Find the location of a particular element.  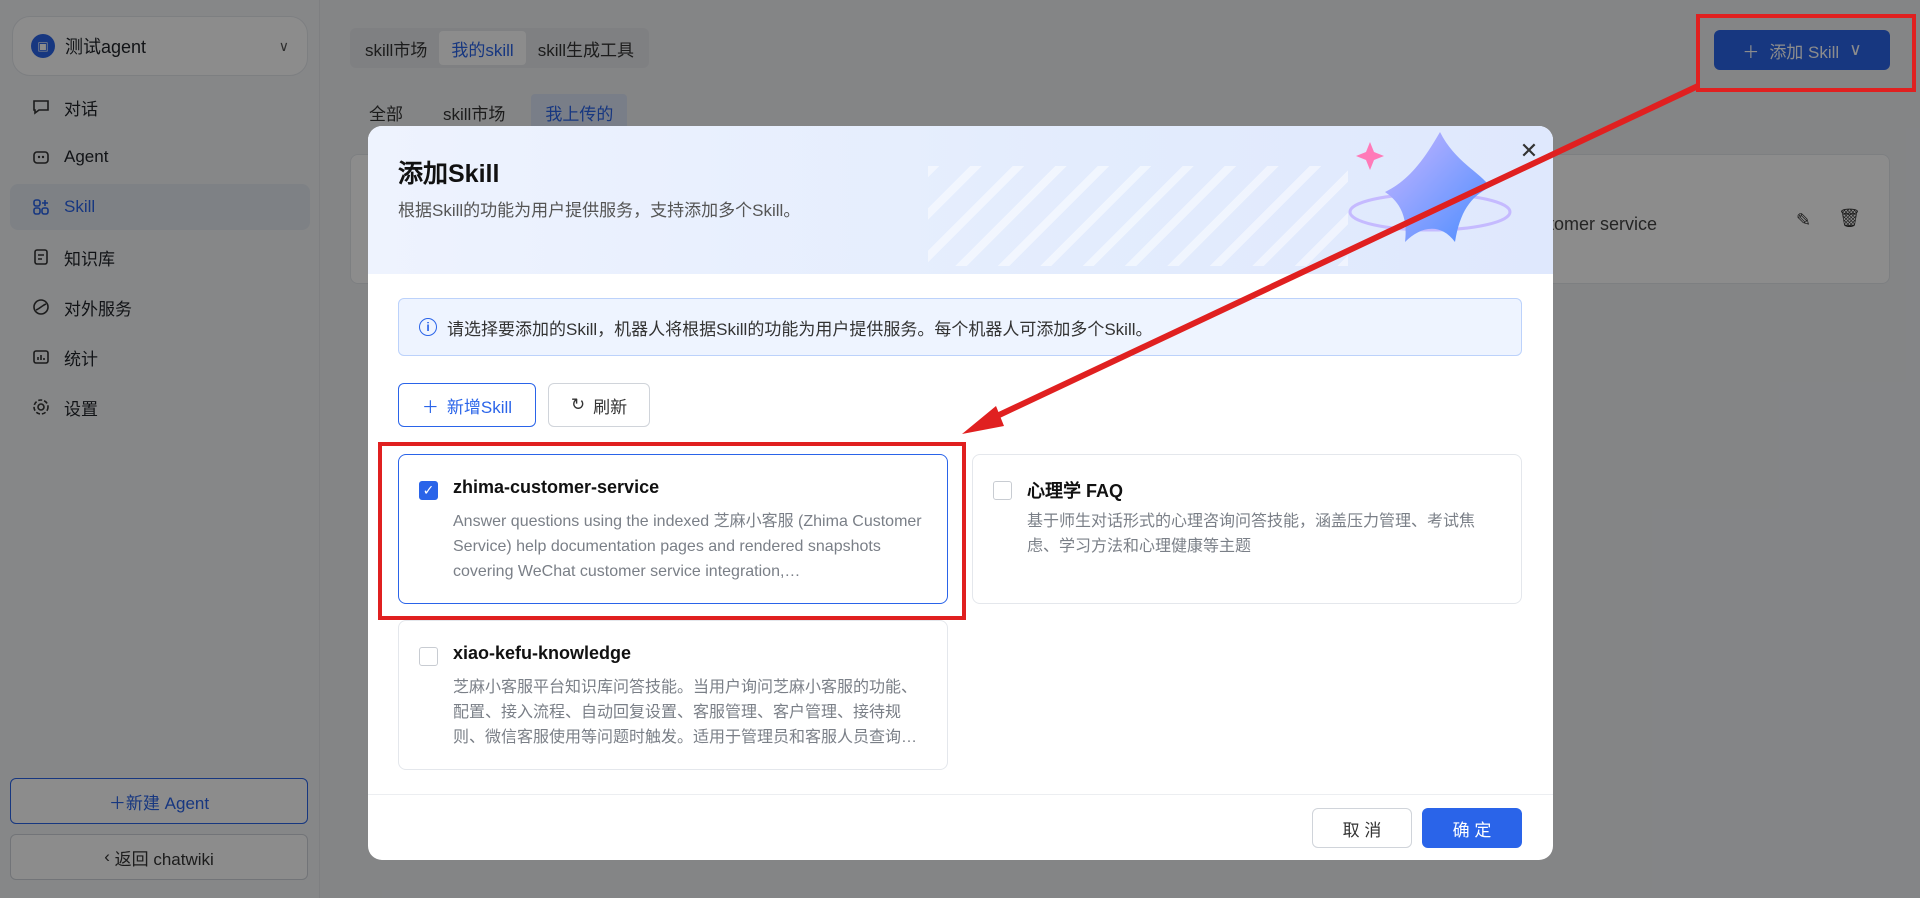

confirm-button: 确 定 is located at coordinates (1472, 828).